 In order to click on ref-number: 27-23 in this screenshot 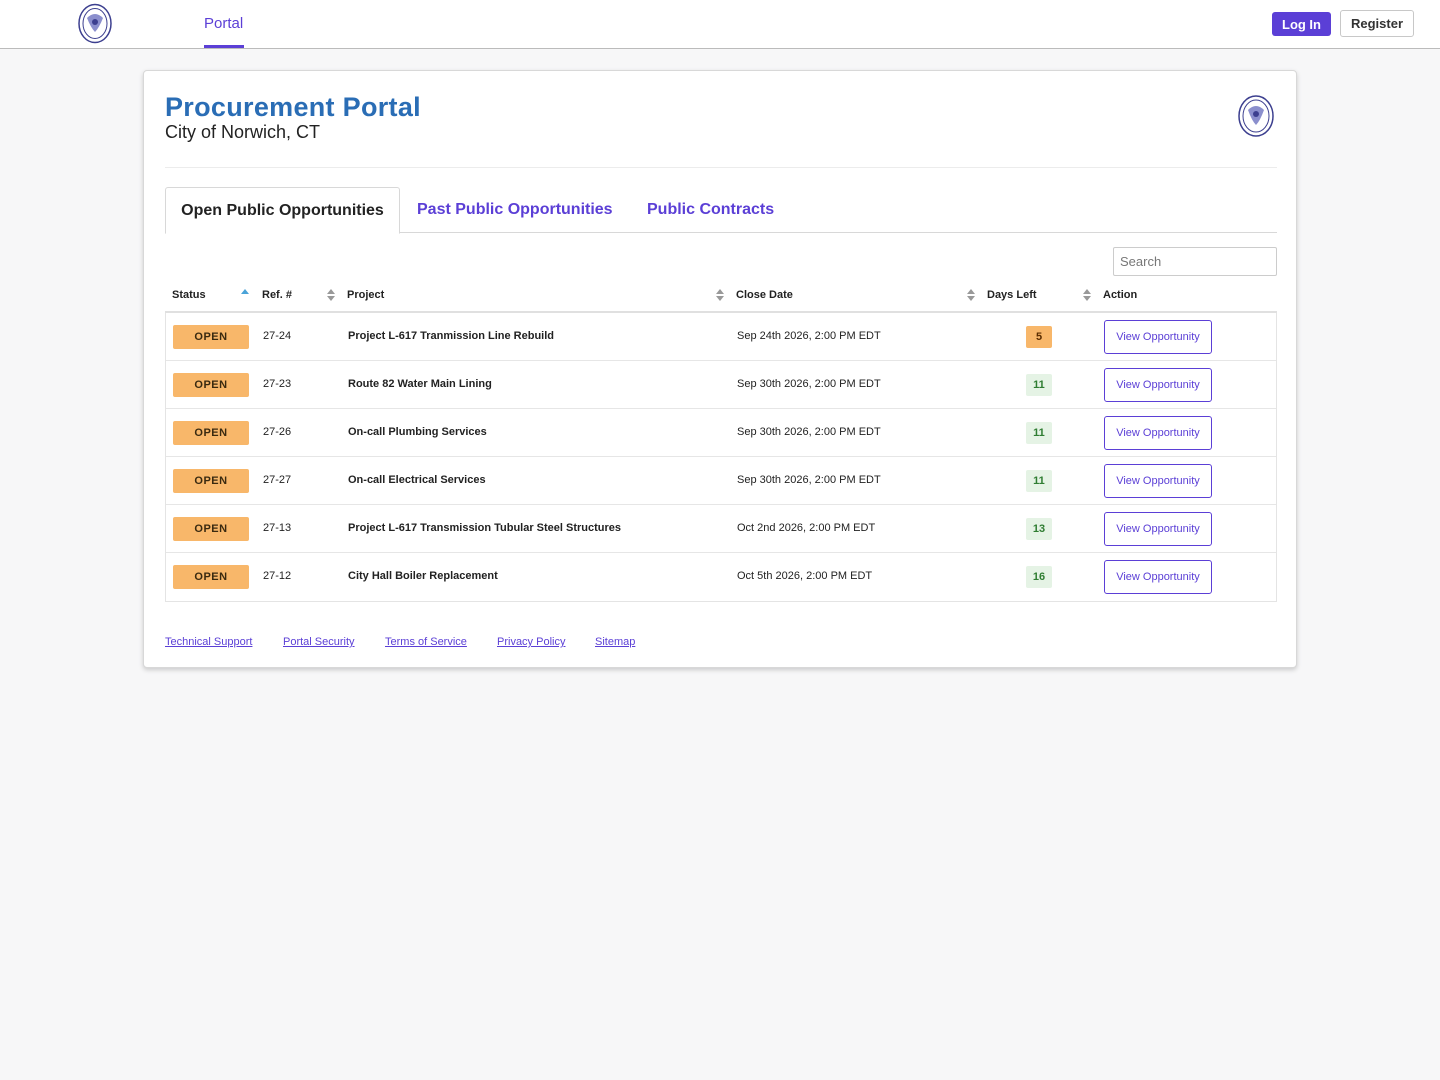, I will do `click(277, 384)`.